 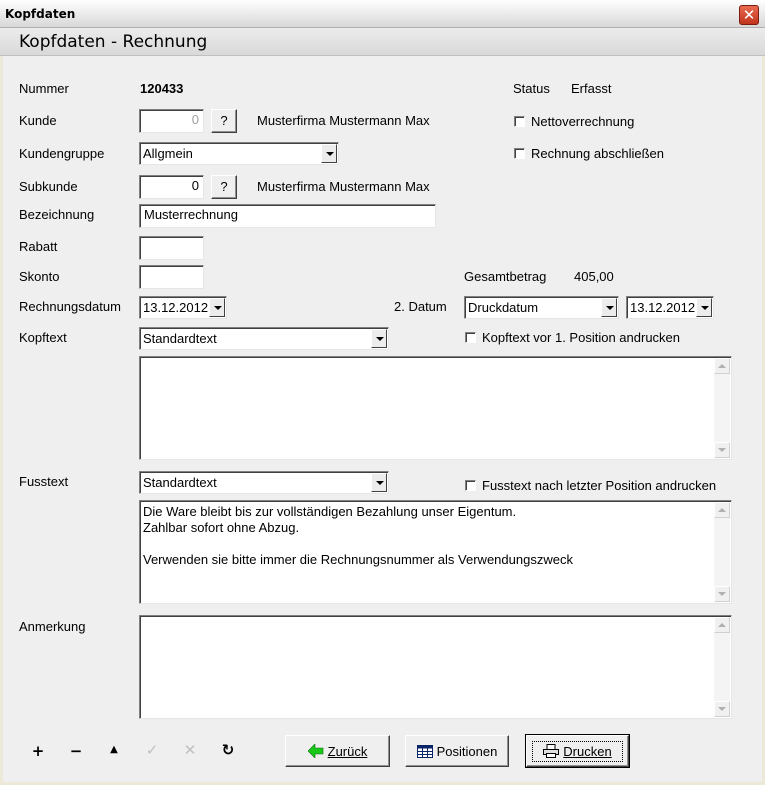 I want to click on print-button-focus: Drucken, so click(x=577, y=751).